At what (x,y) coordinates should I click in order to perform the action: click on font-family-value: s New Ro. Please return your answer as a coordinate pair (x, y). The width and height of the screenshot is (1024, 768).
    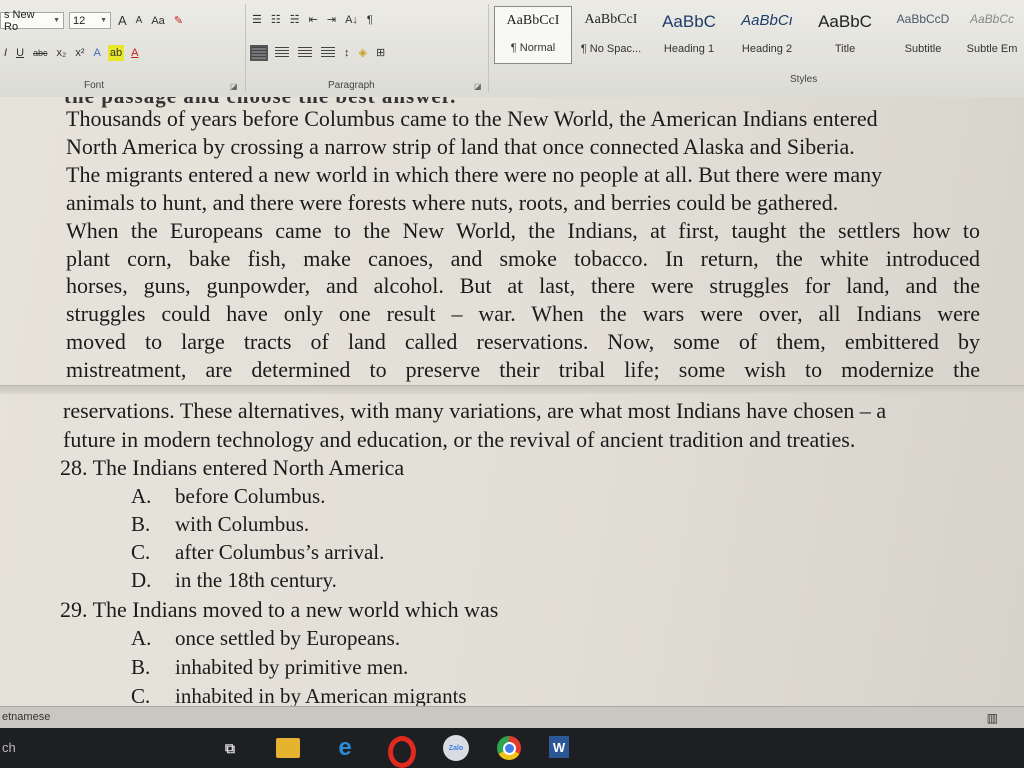
    Looking at the image, I should click on (19, 20).